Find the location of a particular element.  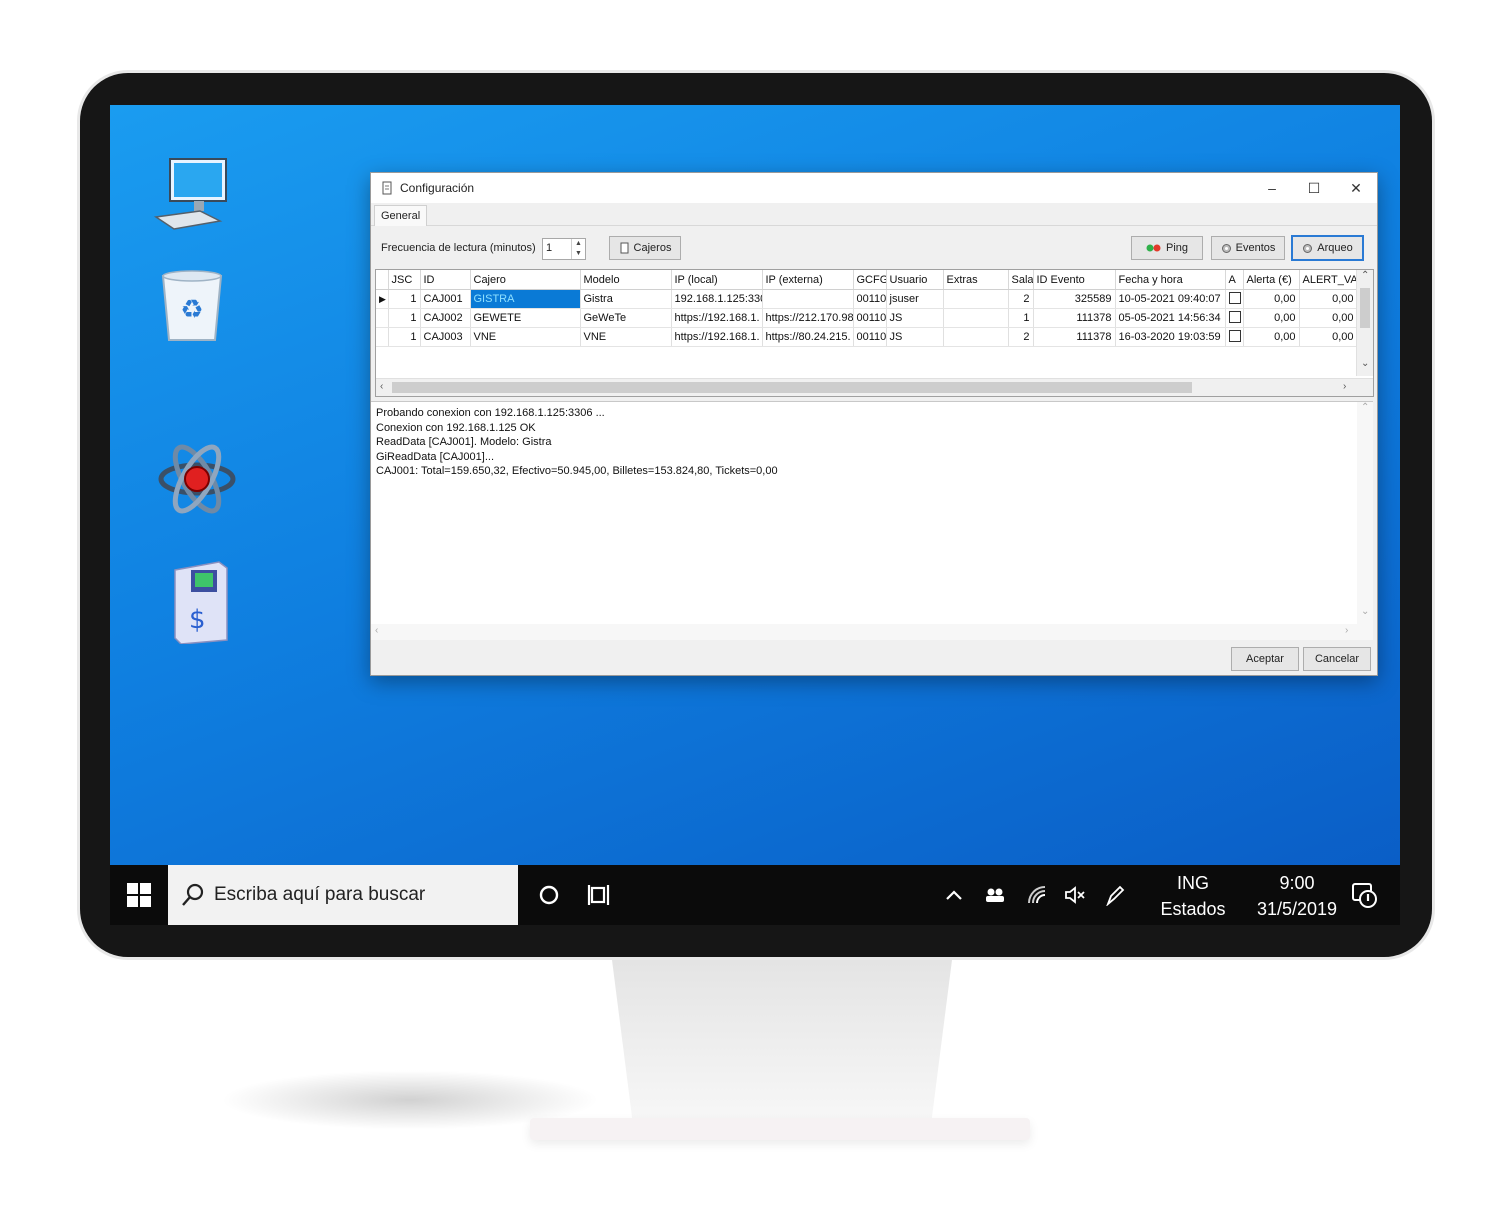

column-header: Cajero is located at coordinates (525, 280).